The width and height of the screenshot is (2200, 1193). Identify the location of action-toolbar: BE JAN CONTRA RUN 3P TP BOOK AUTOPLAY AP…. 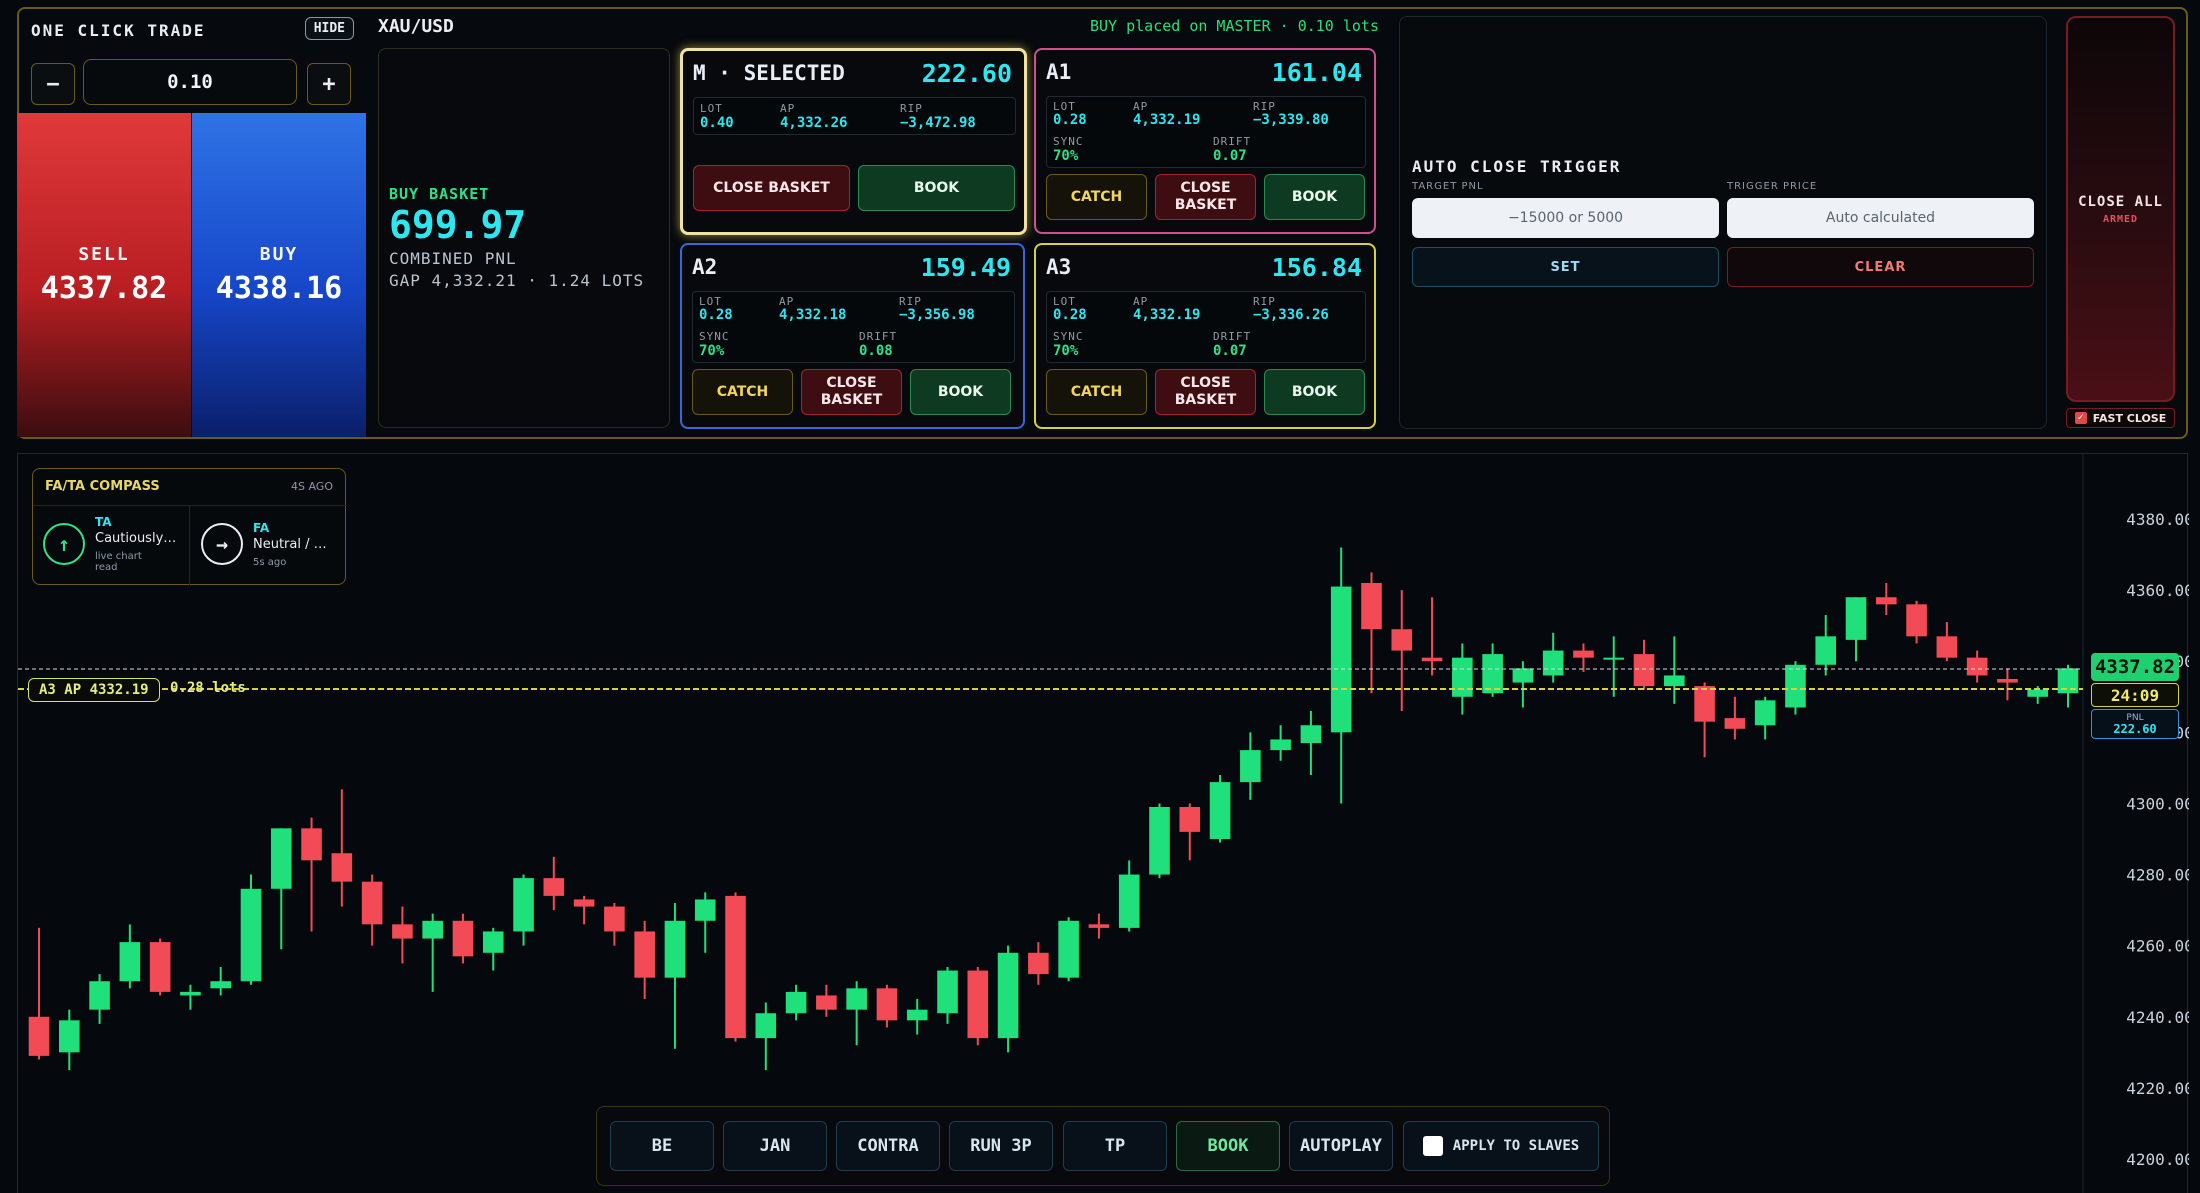
(1103, 1146).